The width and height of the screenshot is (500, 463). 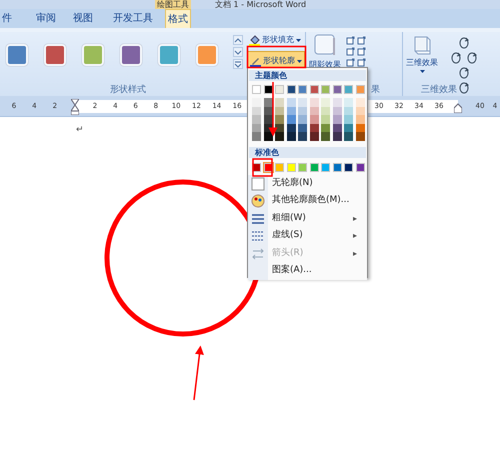 What do you see at coordinates (133, 18) in the screenshot?
I see `ribbon-tab: 开发工具` at bounding box center [133, 18].